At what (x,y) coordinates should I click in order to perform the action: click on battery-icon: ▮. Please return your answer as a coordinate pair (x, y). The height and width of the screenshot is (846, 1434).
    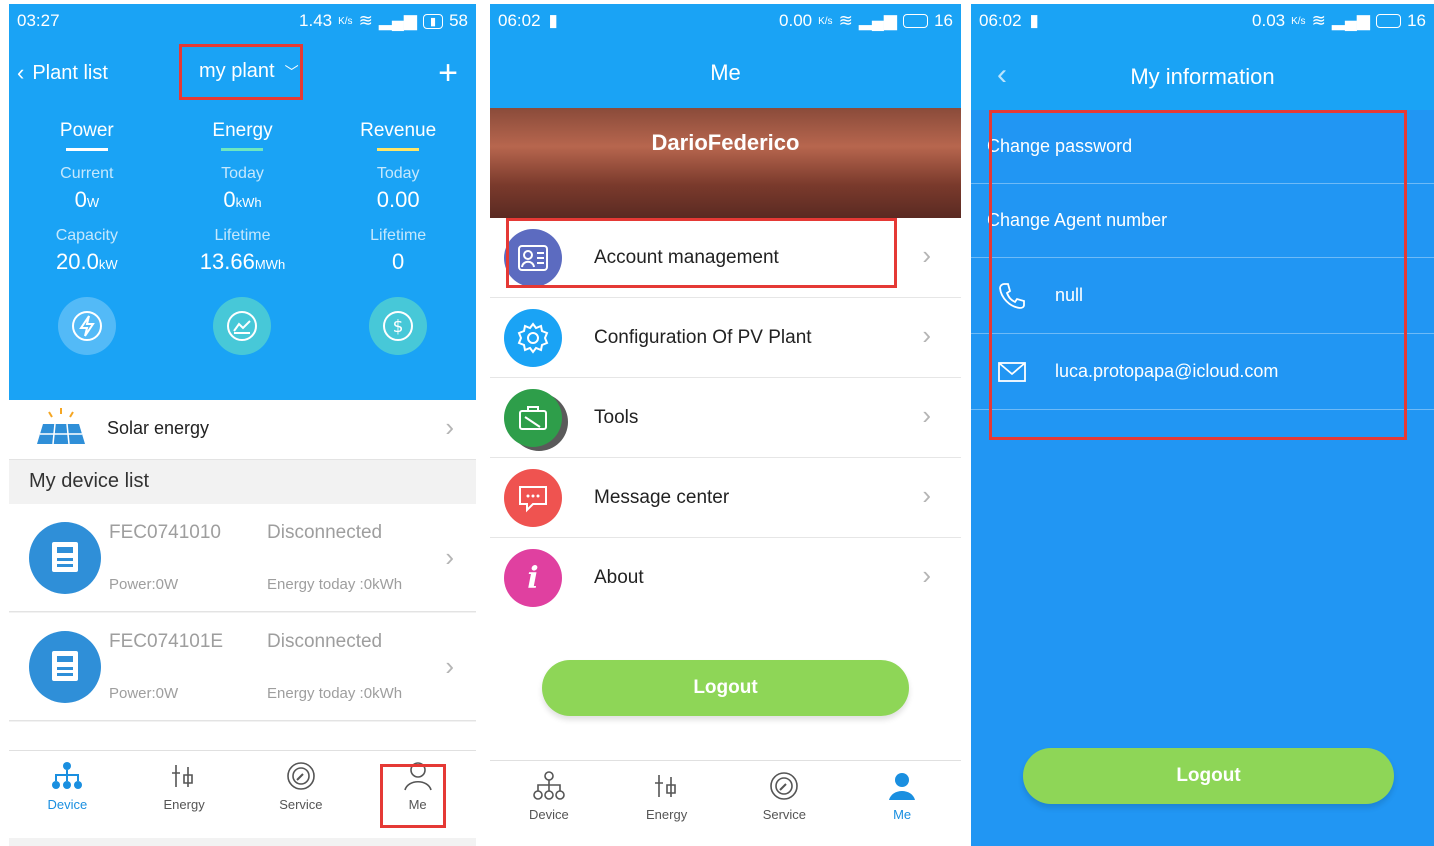
    Looking at the image, I should click on (433, 21).